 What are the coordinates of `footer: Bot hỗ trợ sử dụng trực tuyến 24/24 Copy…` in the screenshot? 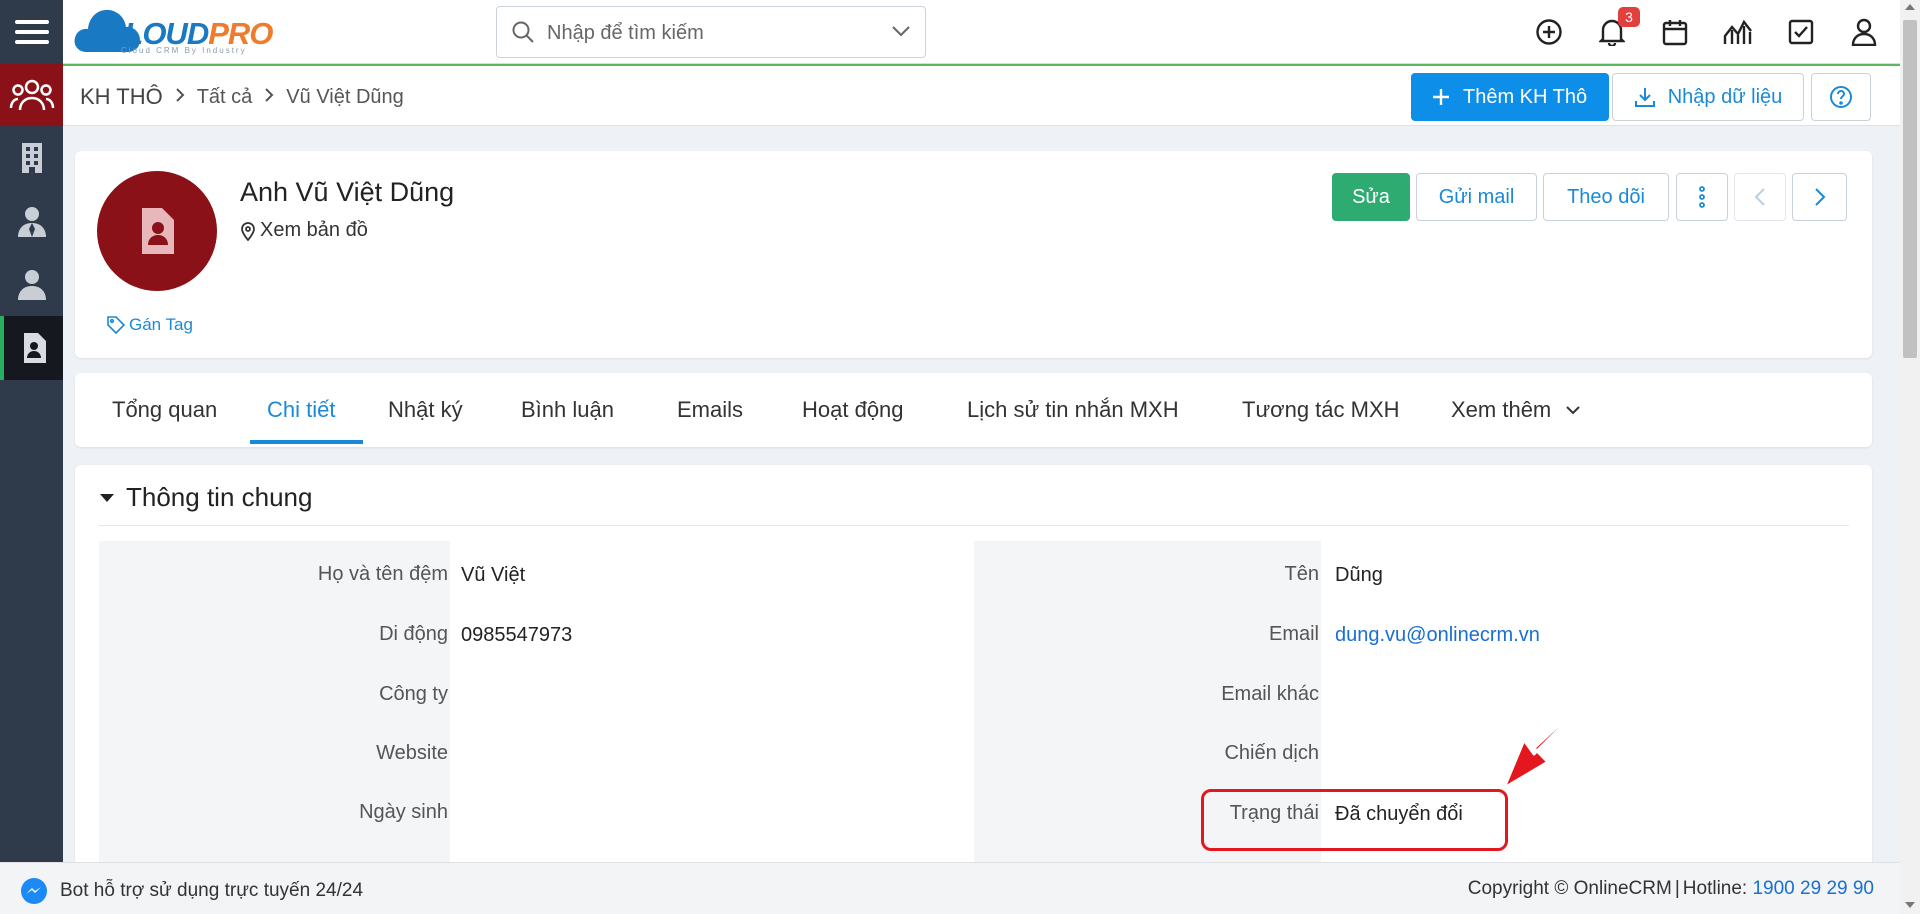 It's located at (950, 888).